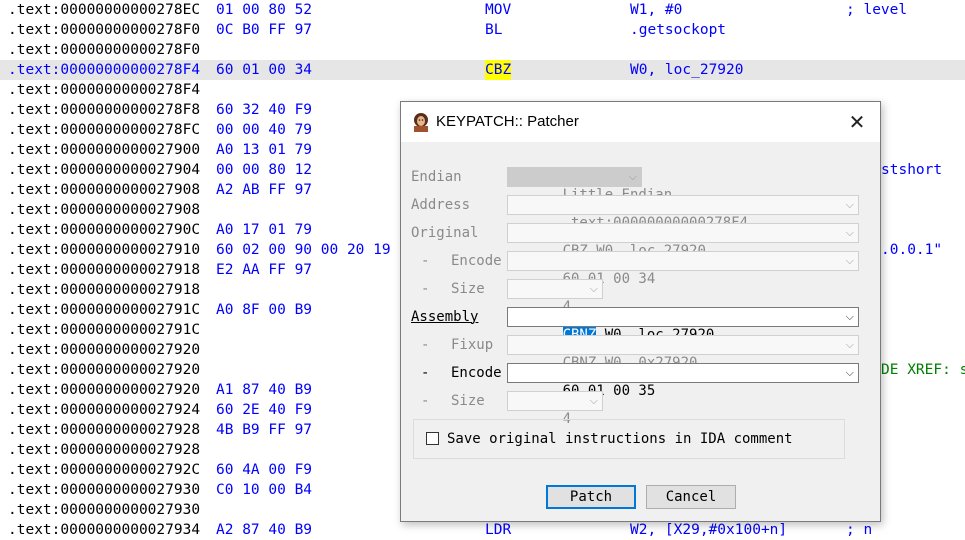  I want to click on line-bytes: 01 00 80 52, so click(264, 10).